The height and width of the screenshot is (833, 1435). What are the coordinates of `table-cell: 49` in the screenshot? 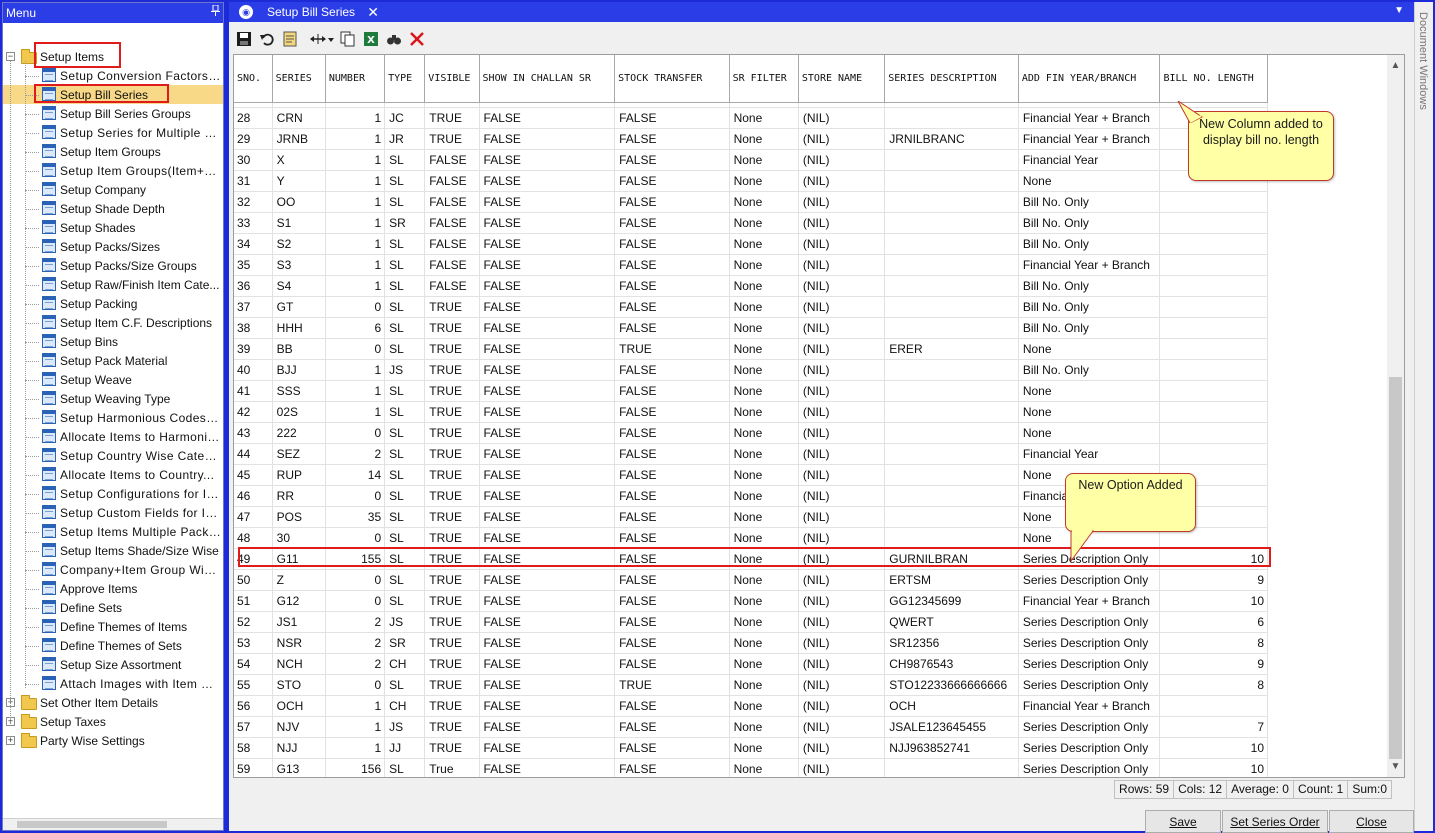 It's located at (253, 559).